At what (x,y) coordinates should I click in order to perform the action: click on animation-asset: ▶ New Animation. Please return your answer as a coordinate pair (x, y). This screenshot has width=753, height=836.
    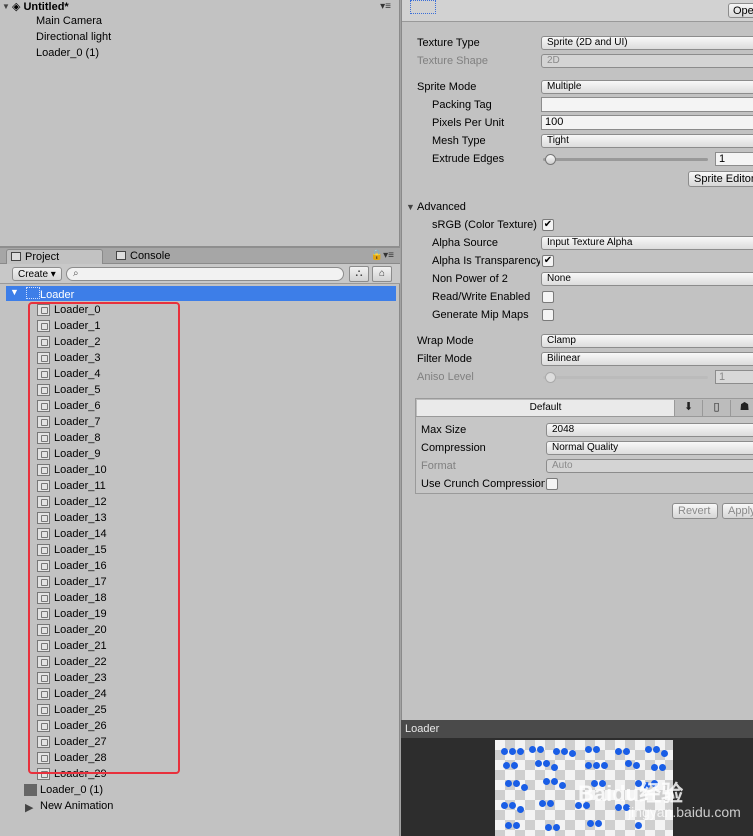
    Looking at the image, I should click on (68, 806).